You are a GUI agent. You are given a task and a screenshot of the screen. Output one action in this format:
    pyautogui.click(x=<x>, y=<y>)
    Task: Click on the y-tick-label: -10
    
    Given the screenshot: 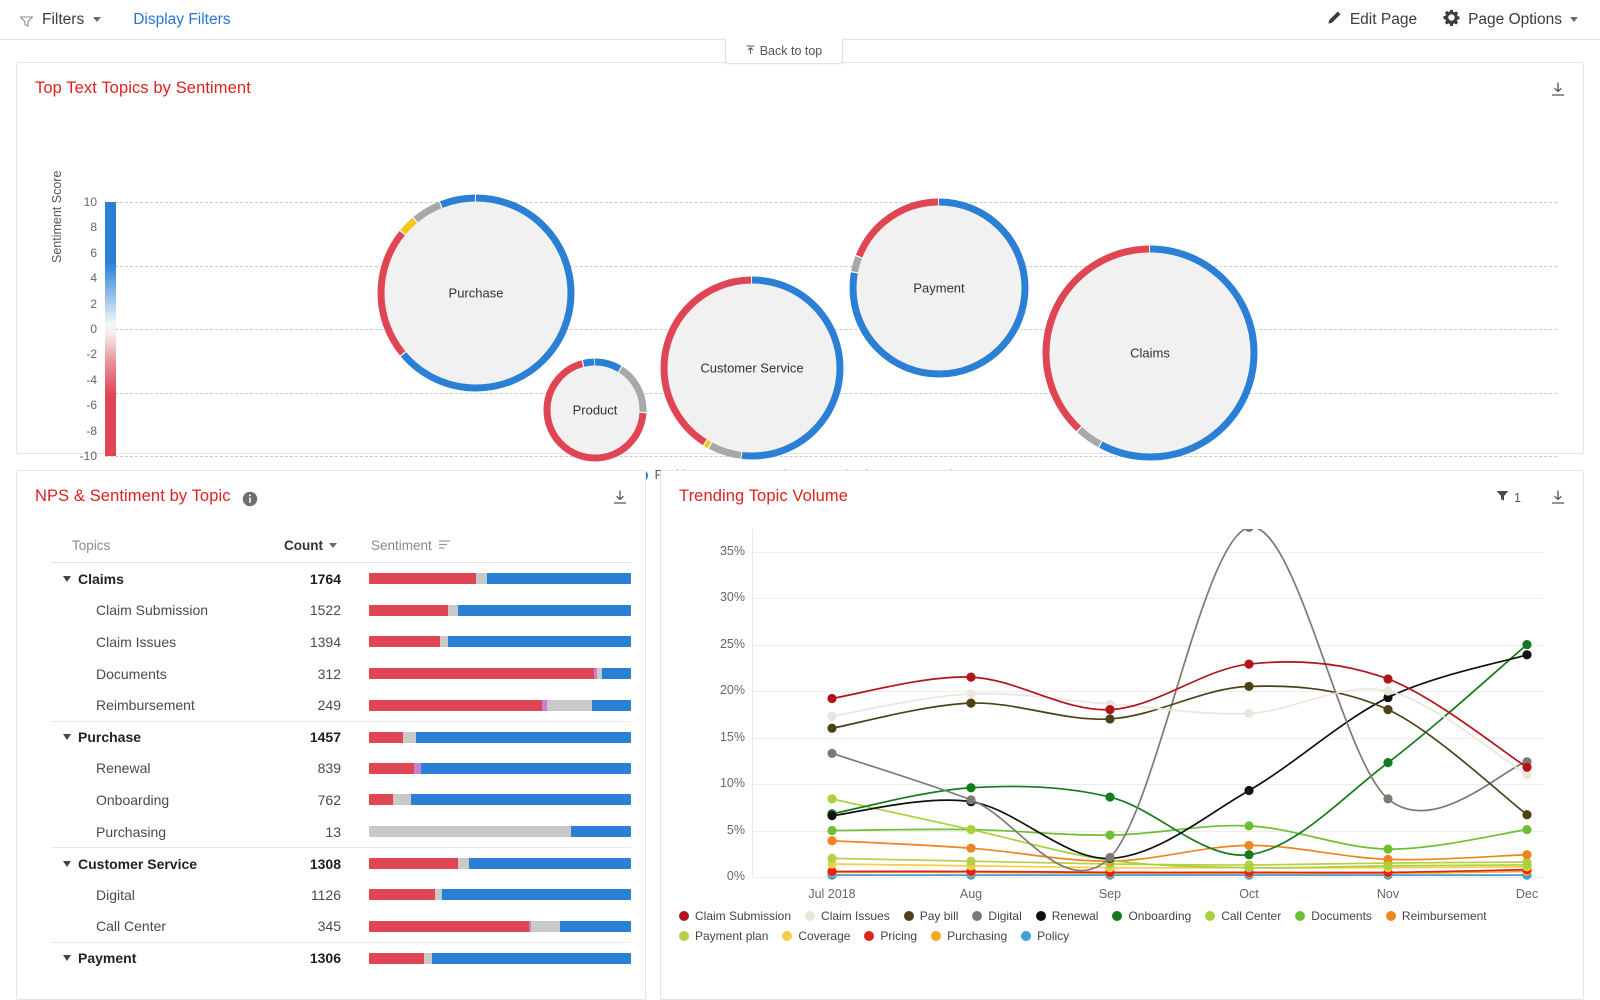 What is the action you would take?
    pyautogui.click(x=88, y=456)
    